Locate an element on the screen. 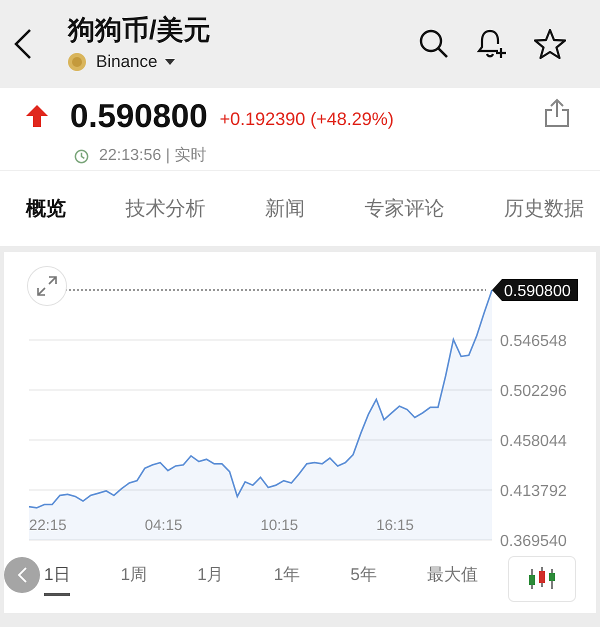 This screenshot has width=600, height=627. expand-button is located at coordinates (47, 286).